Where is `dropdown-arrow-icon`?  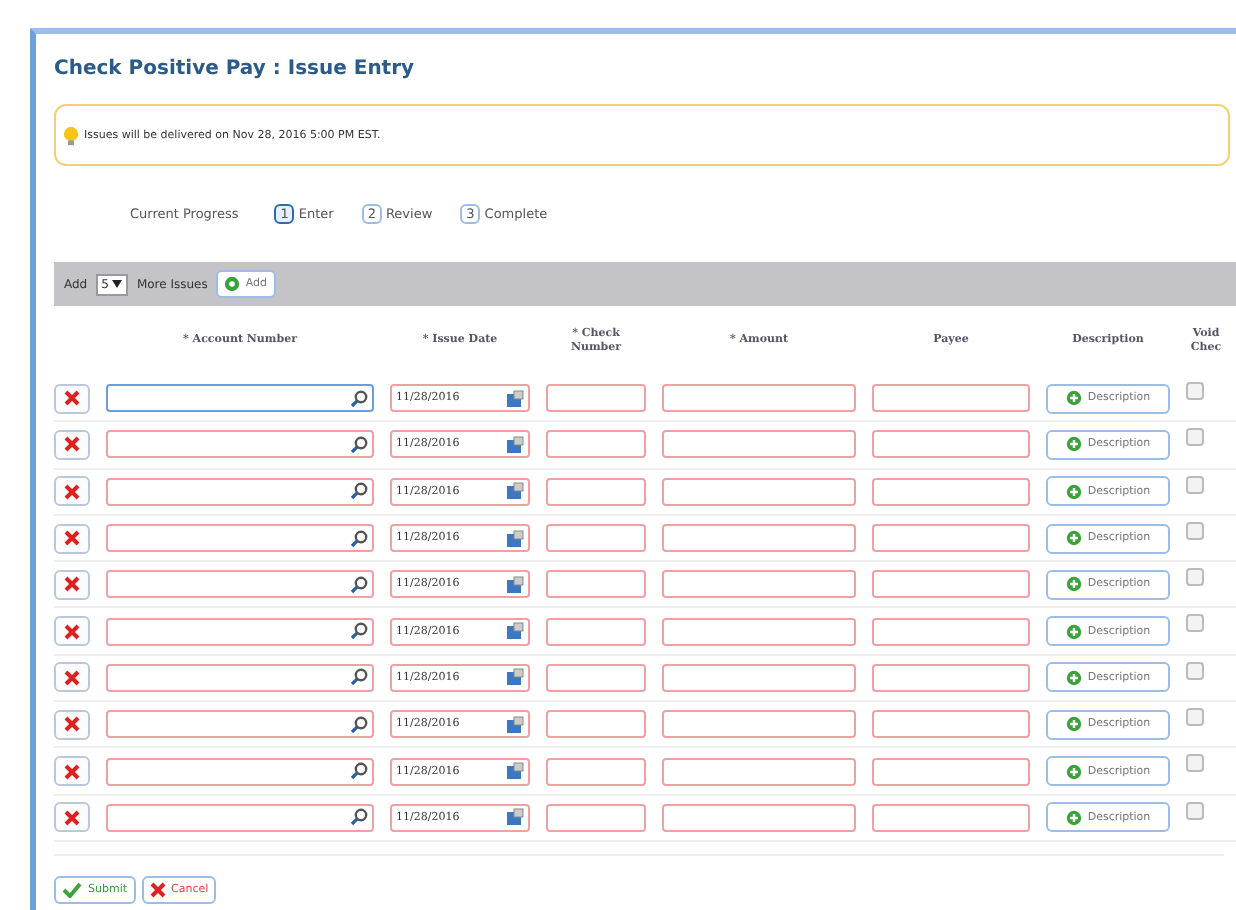 dropdown-arrow-icon is located at coordinates (117, 284).